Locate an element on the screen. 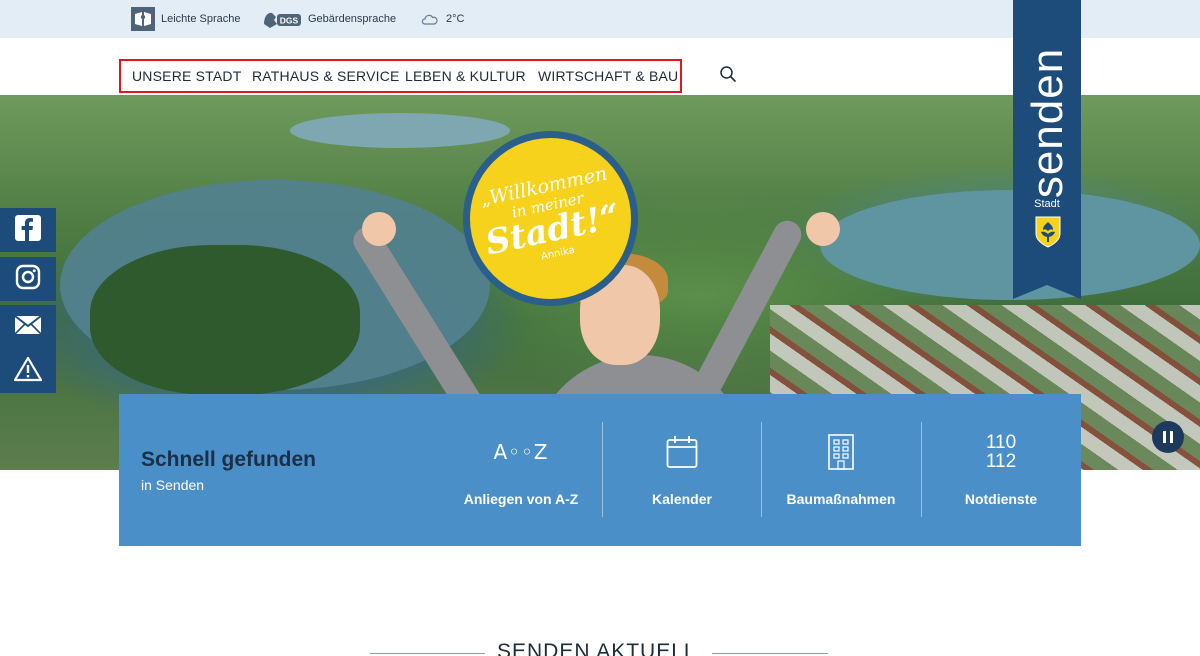 Image resolution: width=1200 pixels, height=656 pixels. warning-icon is located at coordinates (28, 371).